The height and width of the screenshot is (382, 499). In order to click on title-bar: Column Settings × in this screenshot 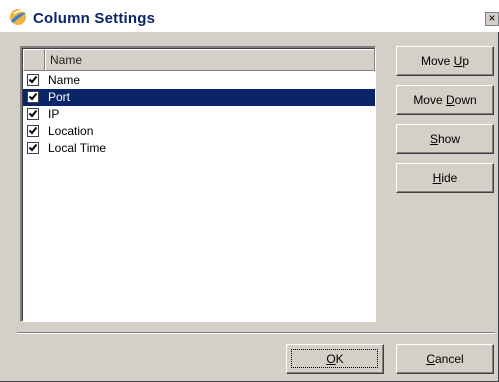, I will do `click(249, 16)`.